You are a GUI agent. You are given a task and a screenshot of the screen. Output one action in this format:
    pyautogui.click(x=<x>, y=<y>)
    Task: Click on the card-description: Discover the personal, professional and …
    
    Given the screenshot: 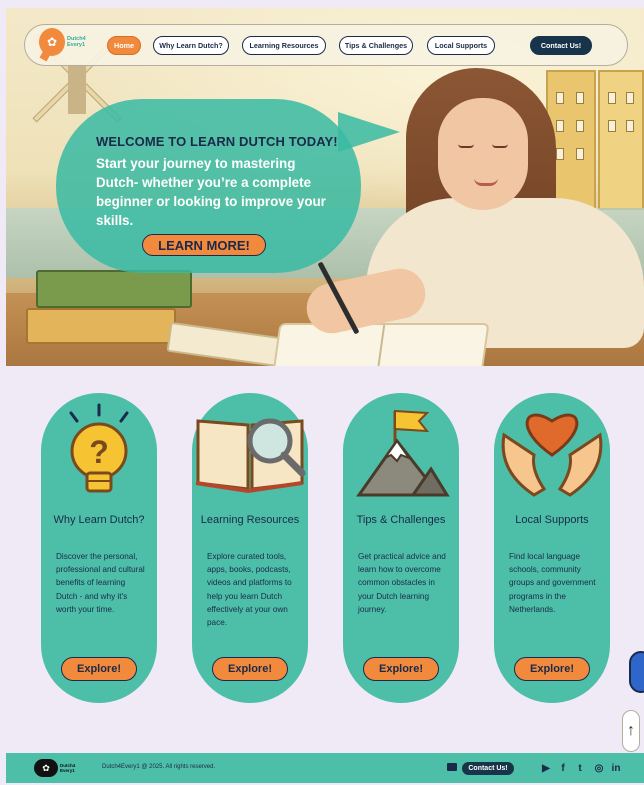 What is the action you would take?
    pyautogui.click(x=100, y=583)
    